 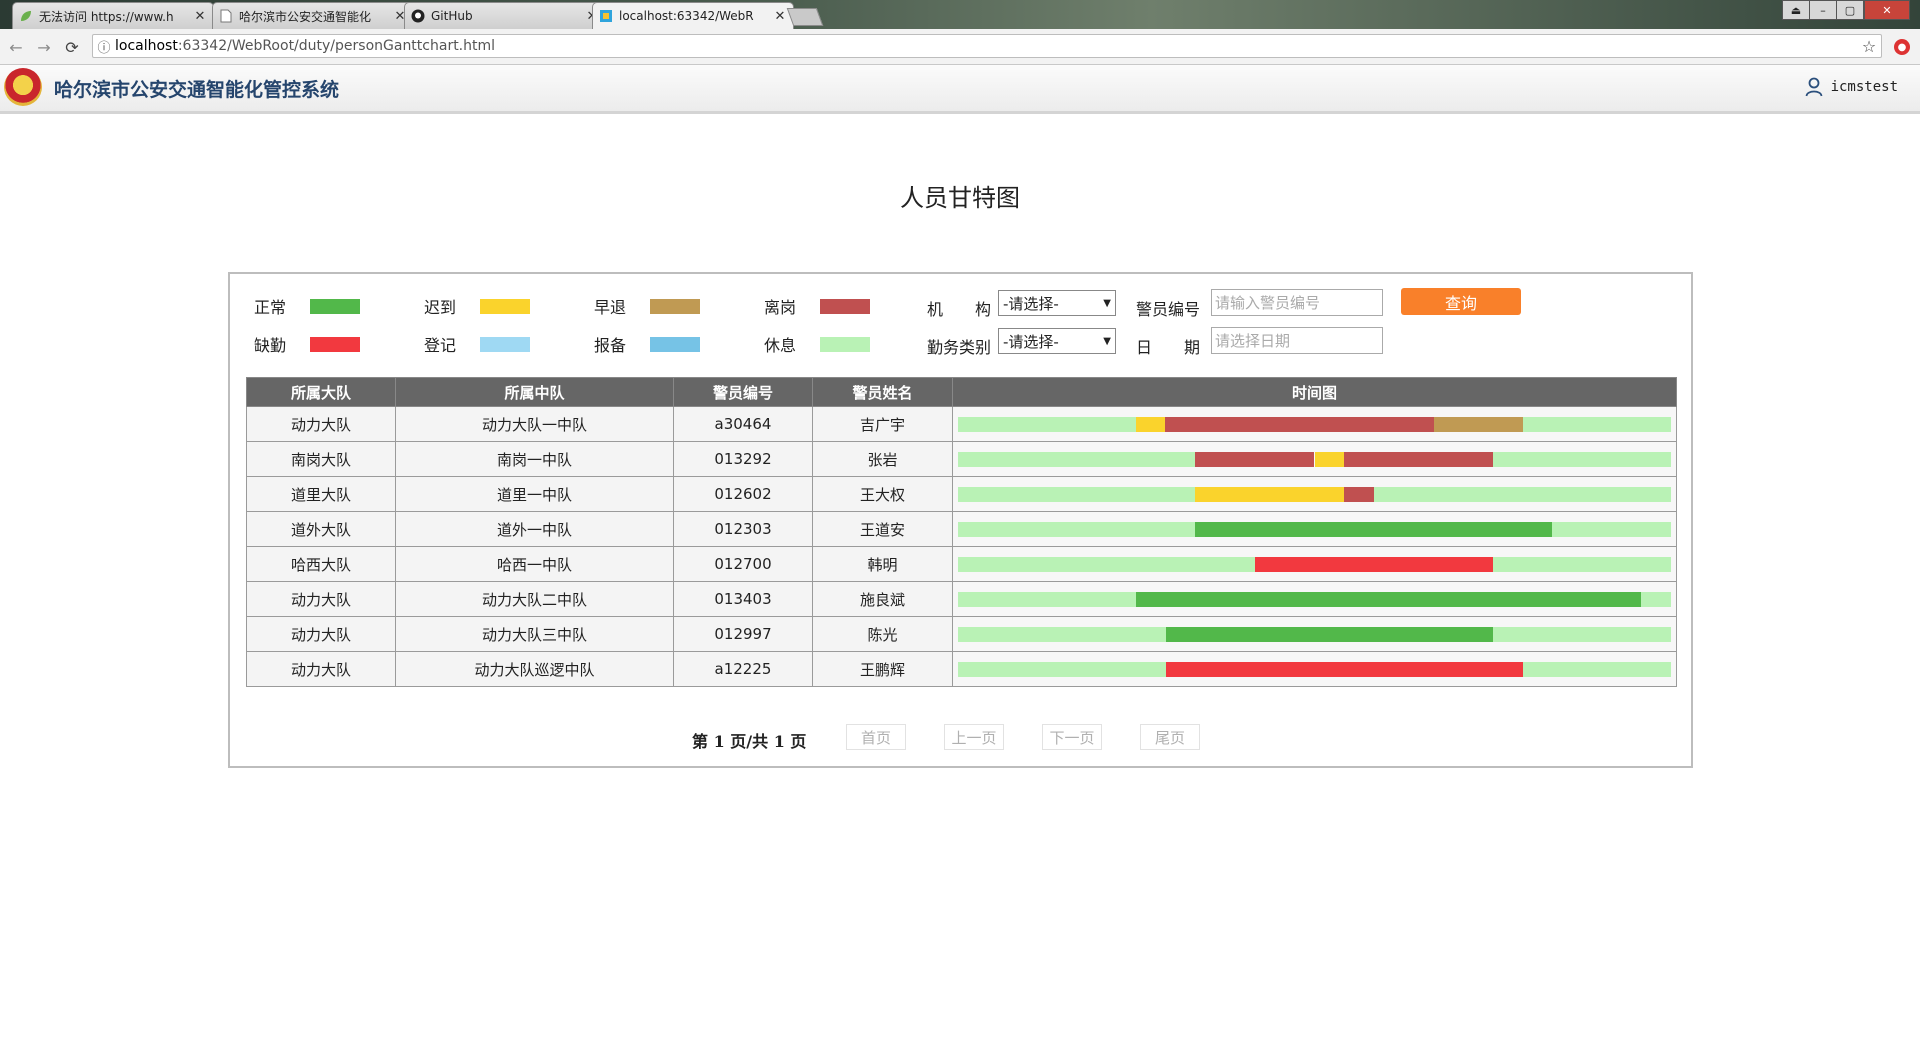 I want to click on date-input: 请选择日期, so click(x=1297, y=340).